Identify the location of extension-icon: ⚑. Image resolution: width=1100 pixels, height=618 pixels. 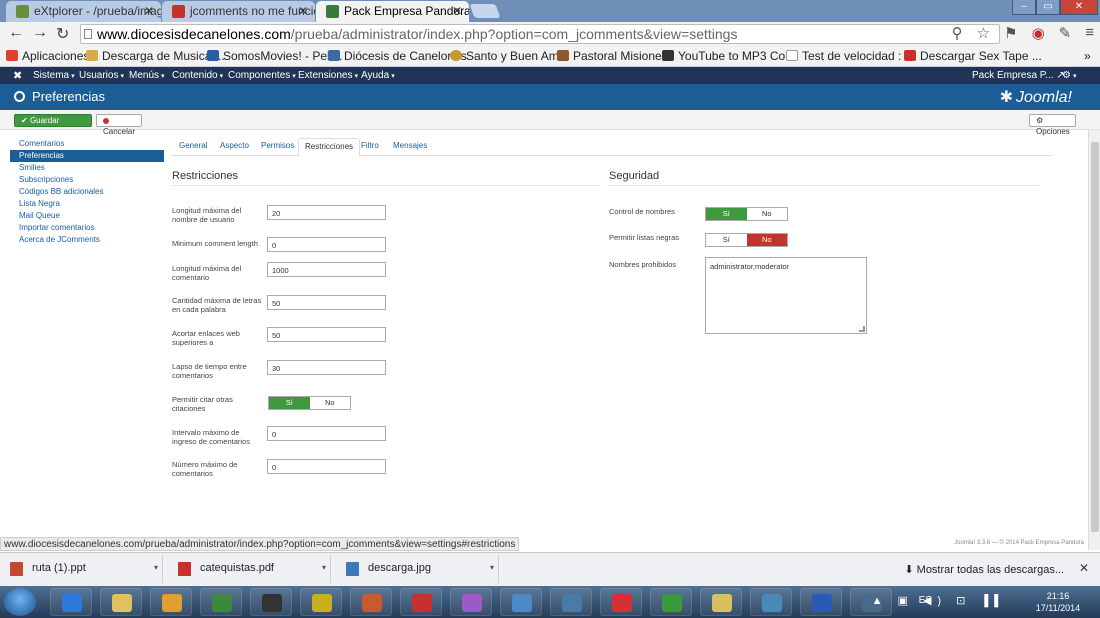
(1010, 33).